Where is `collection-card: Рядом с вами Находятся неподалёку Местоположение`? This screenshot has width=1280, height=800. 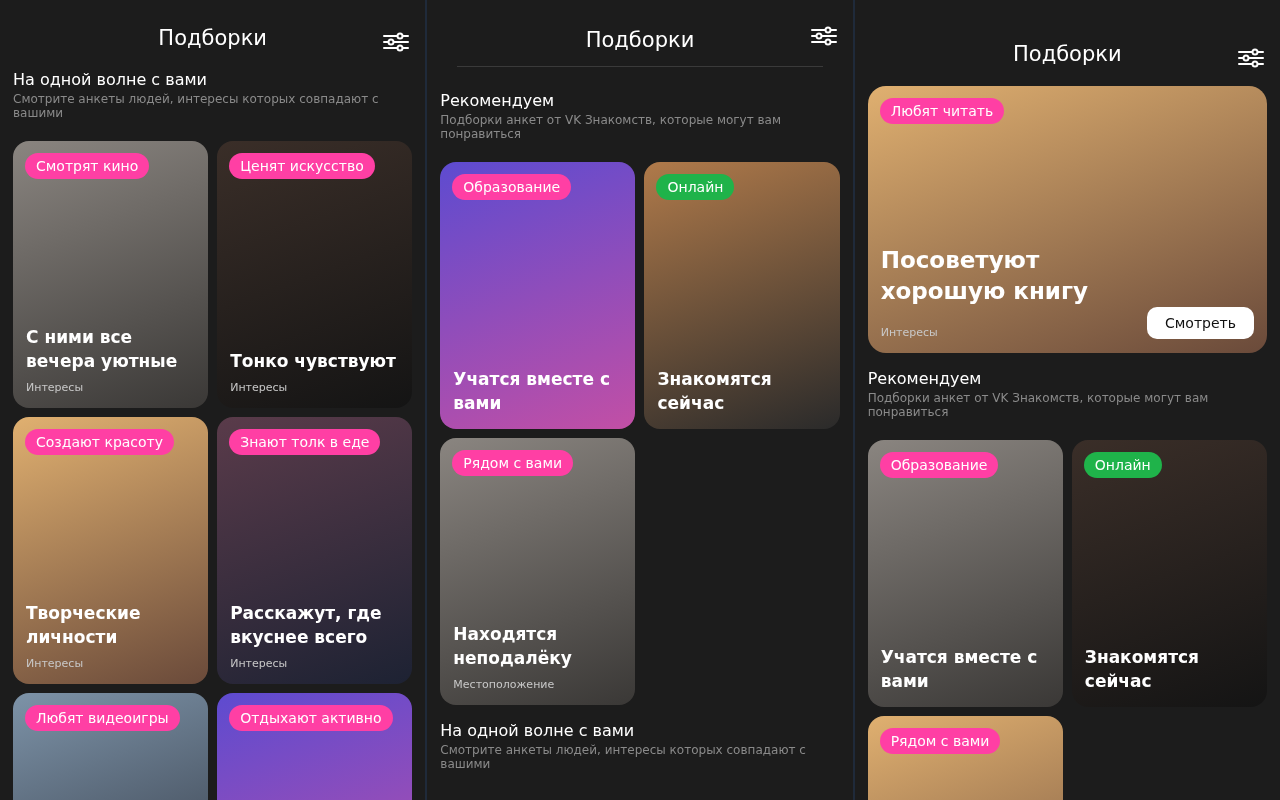 collection-card: Рядом с вами Находятся неподалёку Местоположение is located at coordinates (538, 571).